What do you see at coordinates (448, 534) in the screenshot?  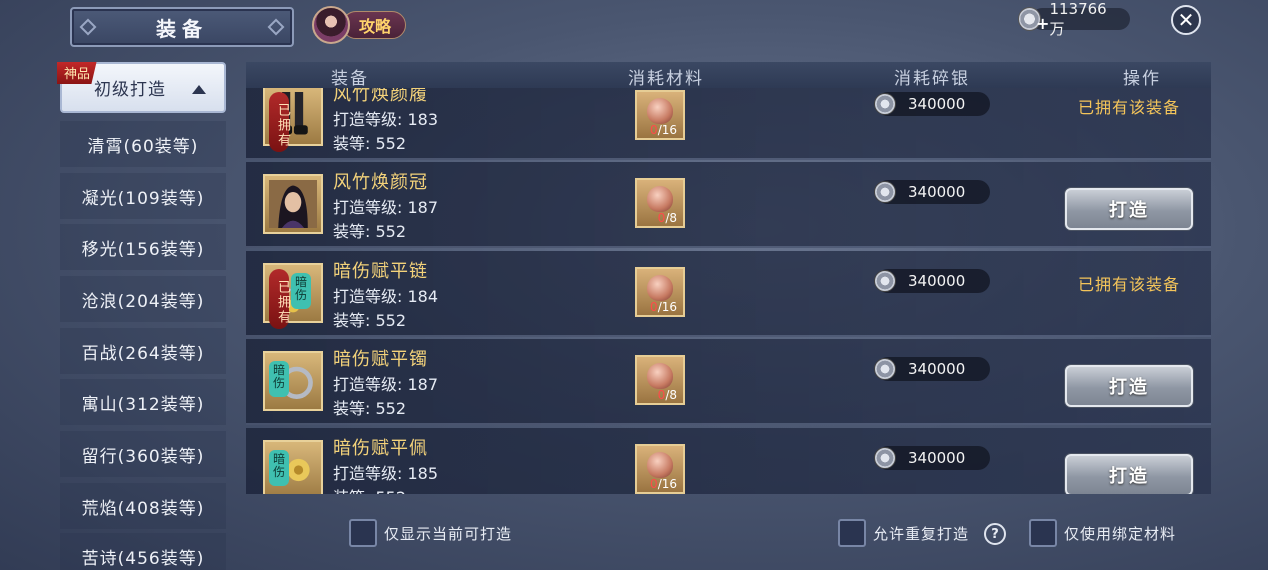 I see `show-craftable-label: 仅显示当前可打造` at bounding box center [448, 534].